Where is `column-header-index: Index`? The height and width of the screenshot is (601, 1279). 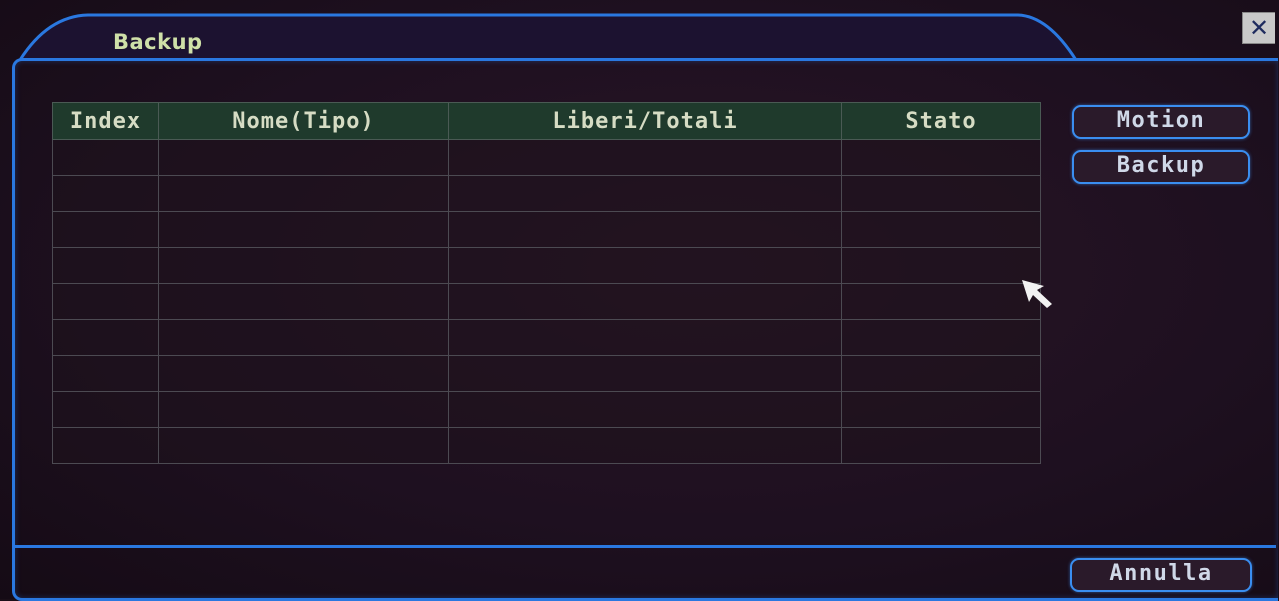 column-header-index: Index is located at coordinates (105, 121).